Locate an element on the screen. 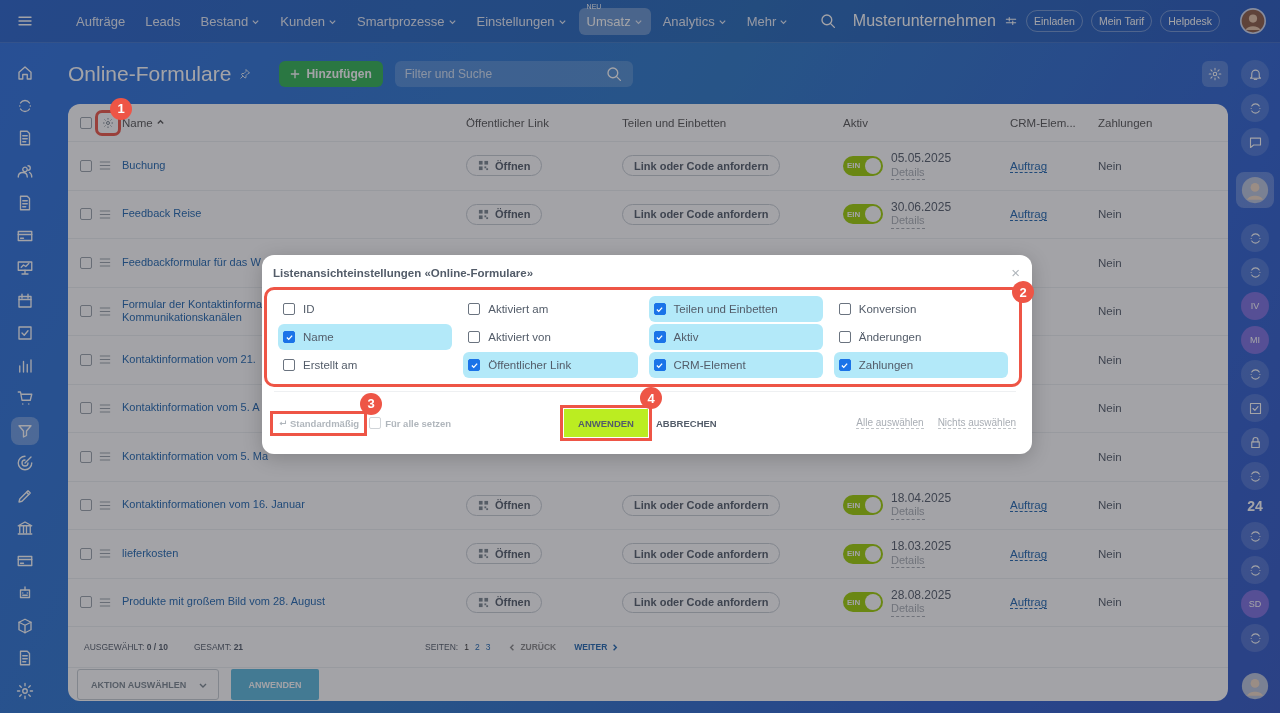  counter-text: 24 is located at coordinates (1255, 506).